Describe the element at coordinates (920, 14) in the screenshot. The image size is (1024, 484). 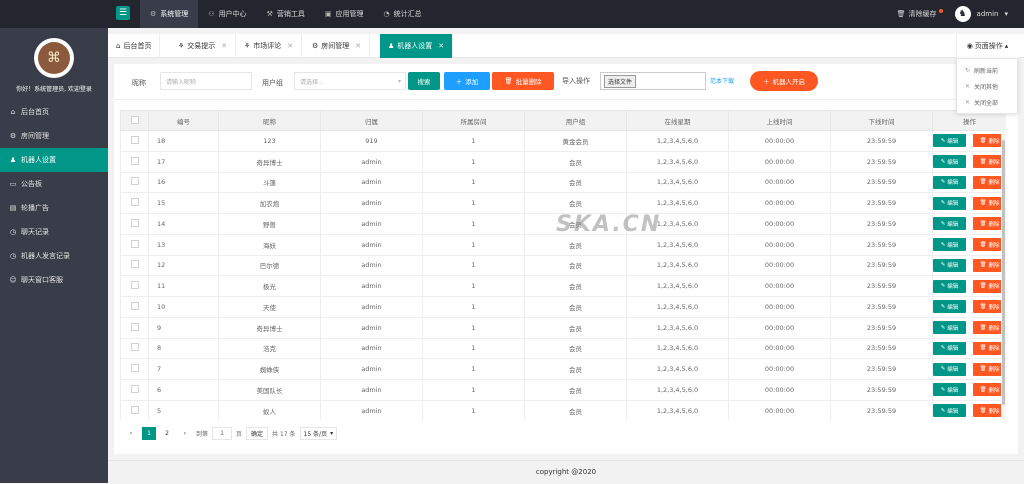
I see `clear-cache-button: 🗑 清除缓存` at that location.